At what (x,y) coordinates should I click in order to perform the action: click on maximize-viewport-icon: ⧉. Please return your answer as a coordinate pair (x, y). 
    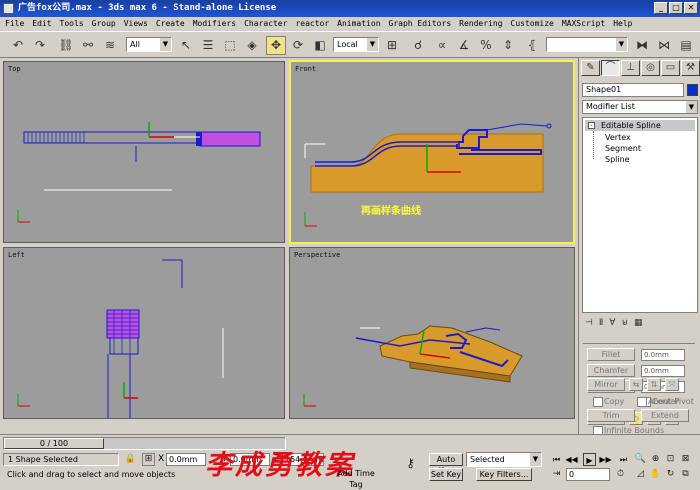
    Looking at the image, I should click on (685, 474).